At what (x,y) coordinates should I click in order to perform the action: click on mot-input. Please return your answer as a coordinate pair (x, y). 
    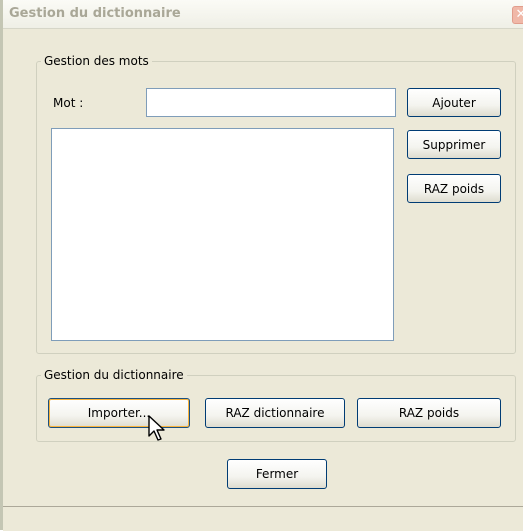
    Looking at the image, I should click on (271, 102).